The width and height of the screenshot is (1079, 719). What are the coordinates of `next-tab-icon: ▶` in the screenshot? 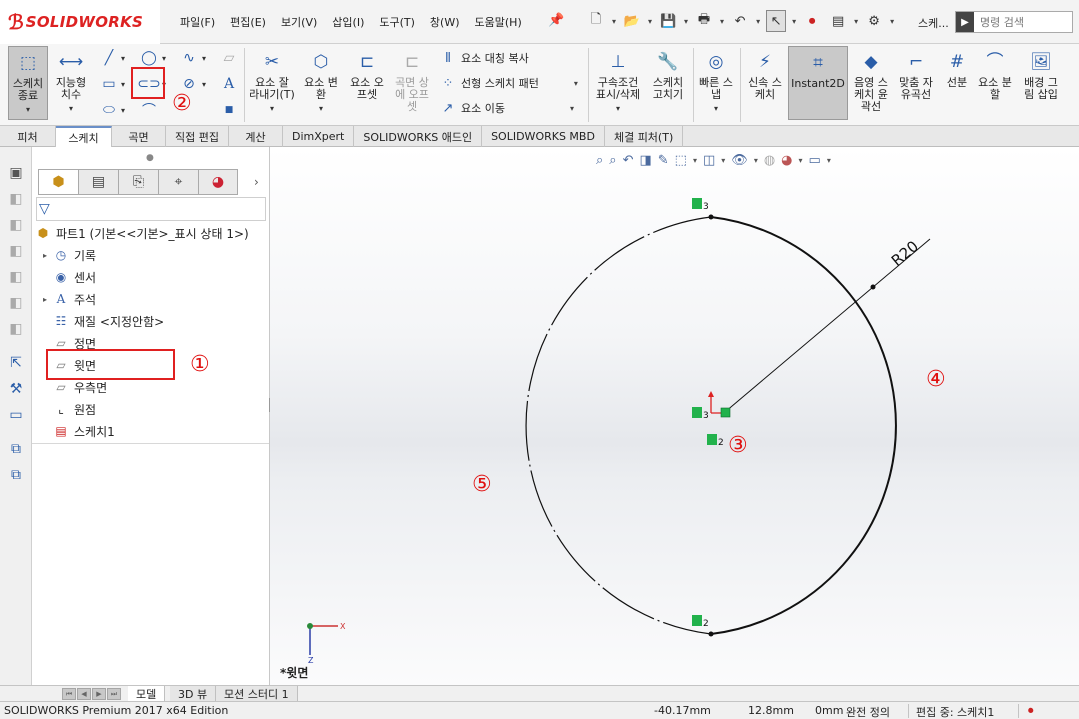 It's located at (99, 694).